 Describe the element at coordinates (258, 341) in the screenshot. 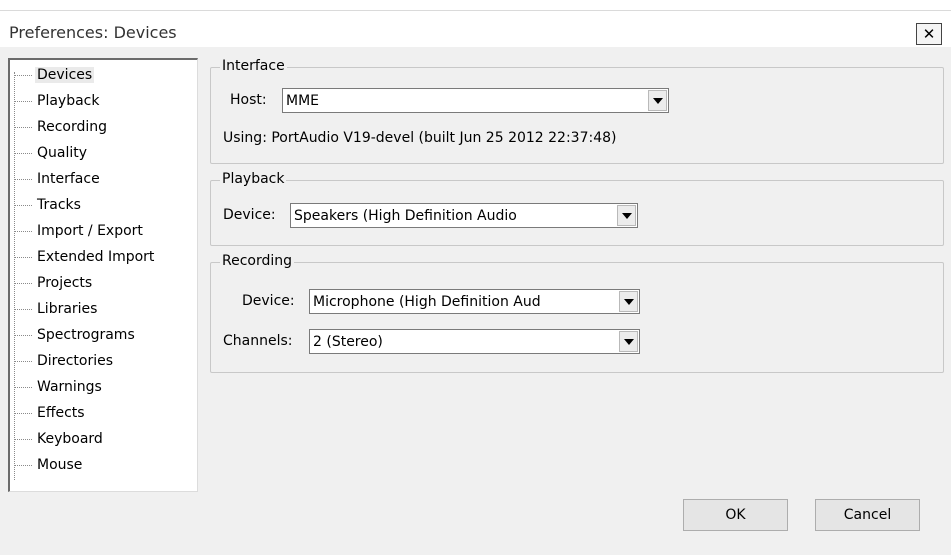

I see `channels-label: Channels:` at that location.